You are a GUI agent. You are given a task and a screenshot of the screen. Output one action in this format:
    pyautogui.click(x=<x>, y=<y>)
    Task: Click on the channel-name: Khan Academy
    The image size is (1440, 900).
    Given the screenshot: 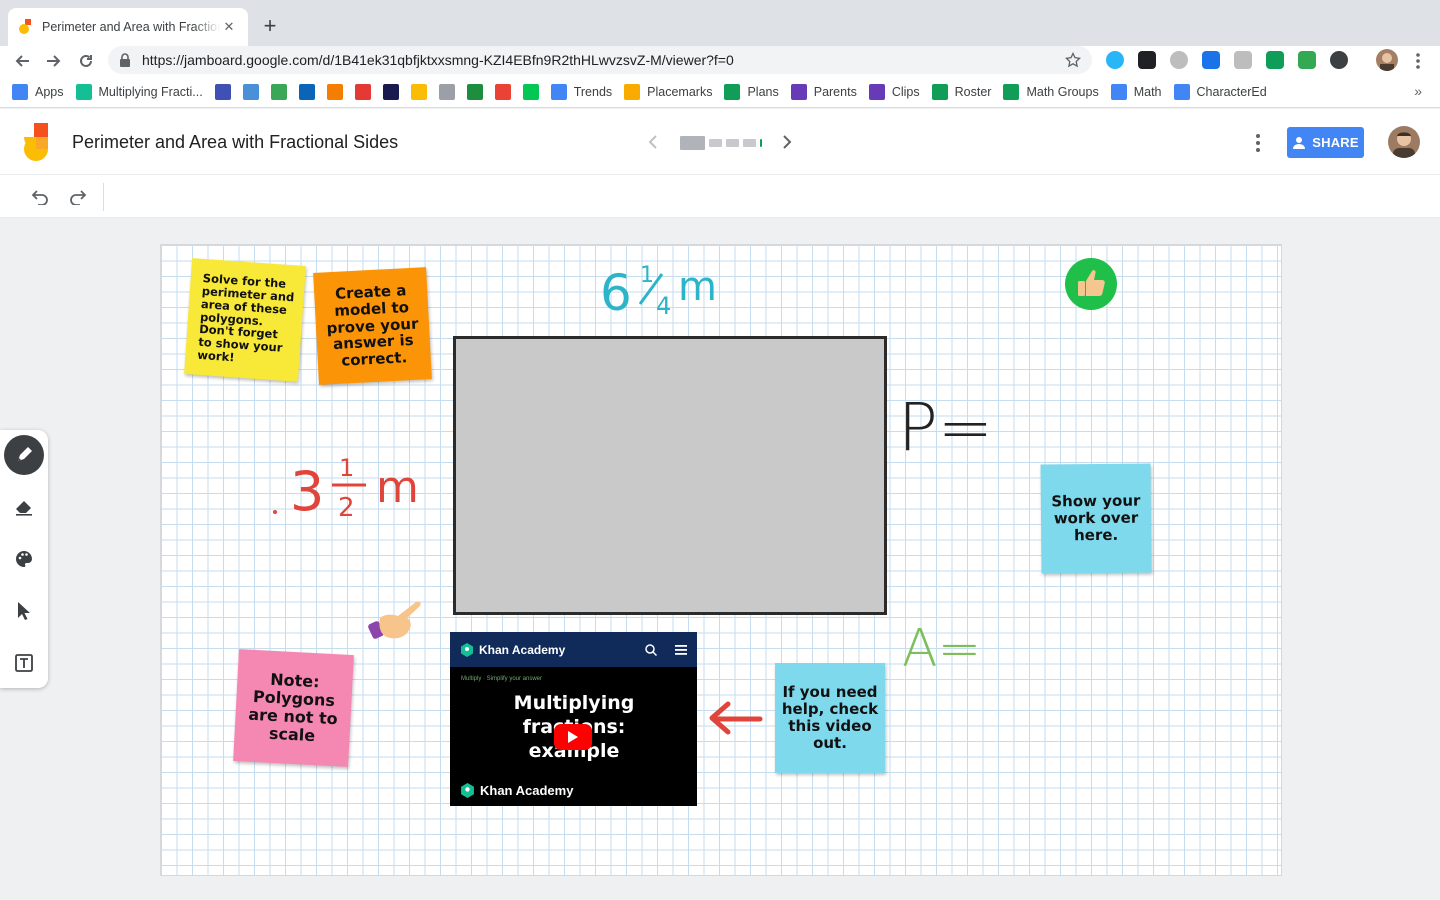 What is the action you would take?
    pyautogui.click(x=522, y=649)
    